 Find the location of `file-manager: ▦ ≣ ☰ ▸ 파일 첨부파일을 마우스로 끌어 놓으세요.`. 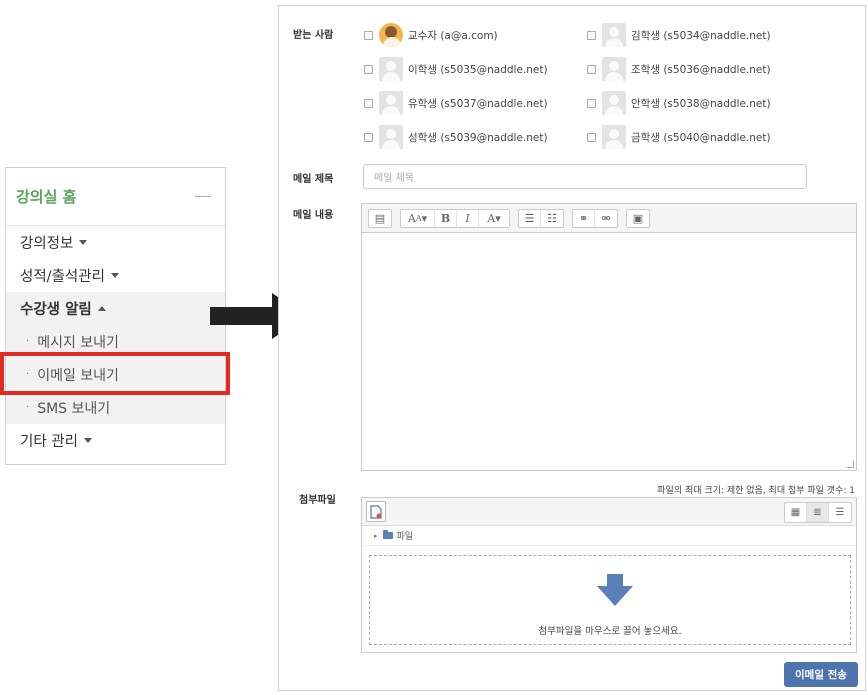

file-manager: ▦ ≣ ☰ ▸ 파일 첨부파일을 마우스로 끌어 놓으세요. is located at coordinates (609, 575).